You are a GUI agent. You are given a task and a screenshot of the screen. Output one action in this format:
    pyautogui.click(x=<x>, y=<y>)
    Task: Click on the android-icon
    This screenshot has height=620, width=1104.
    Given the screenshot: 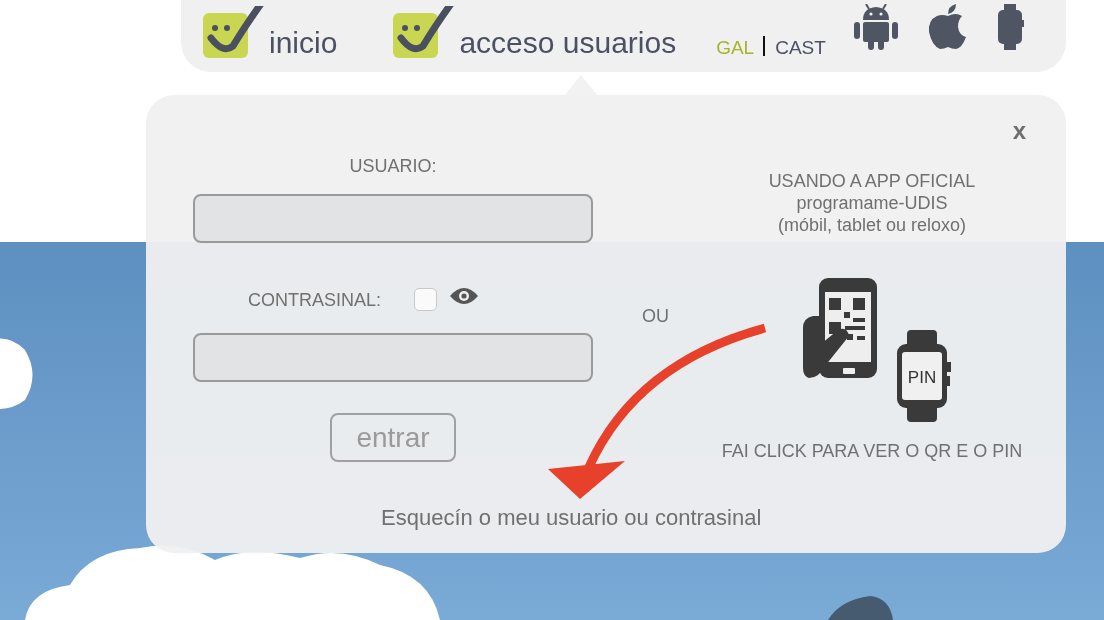 What is the action you would take?
    pyautogui.click(x=875, y=27)
    